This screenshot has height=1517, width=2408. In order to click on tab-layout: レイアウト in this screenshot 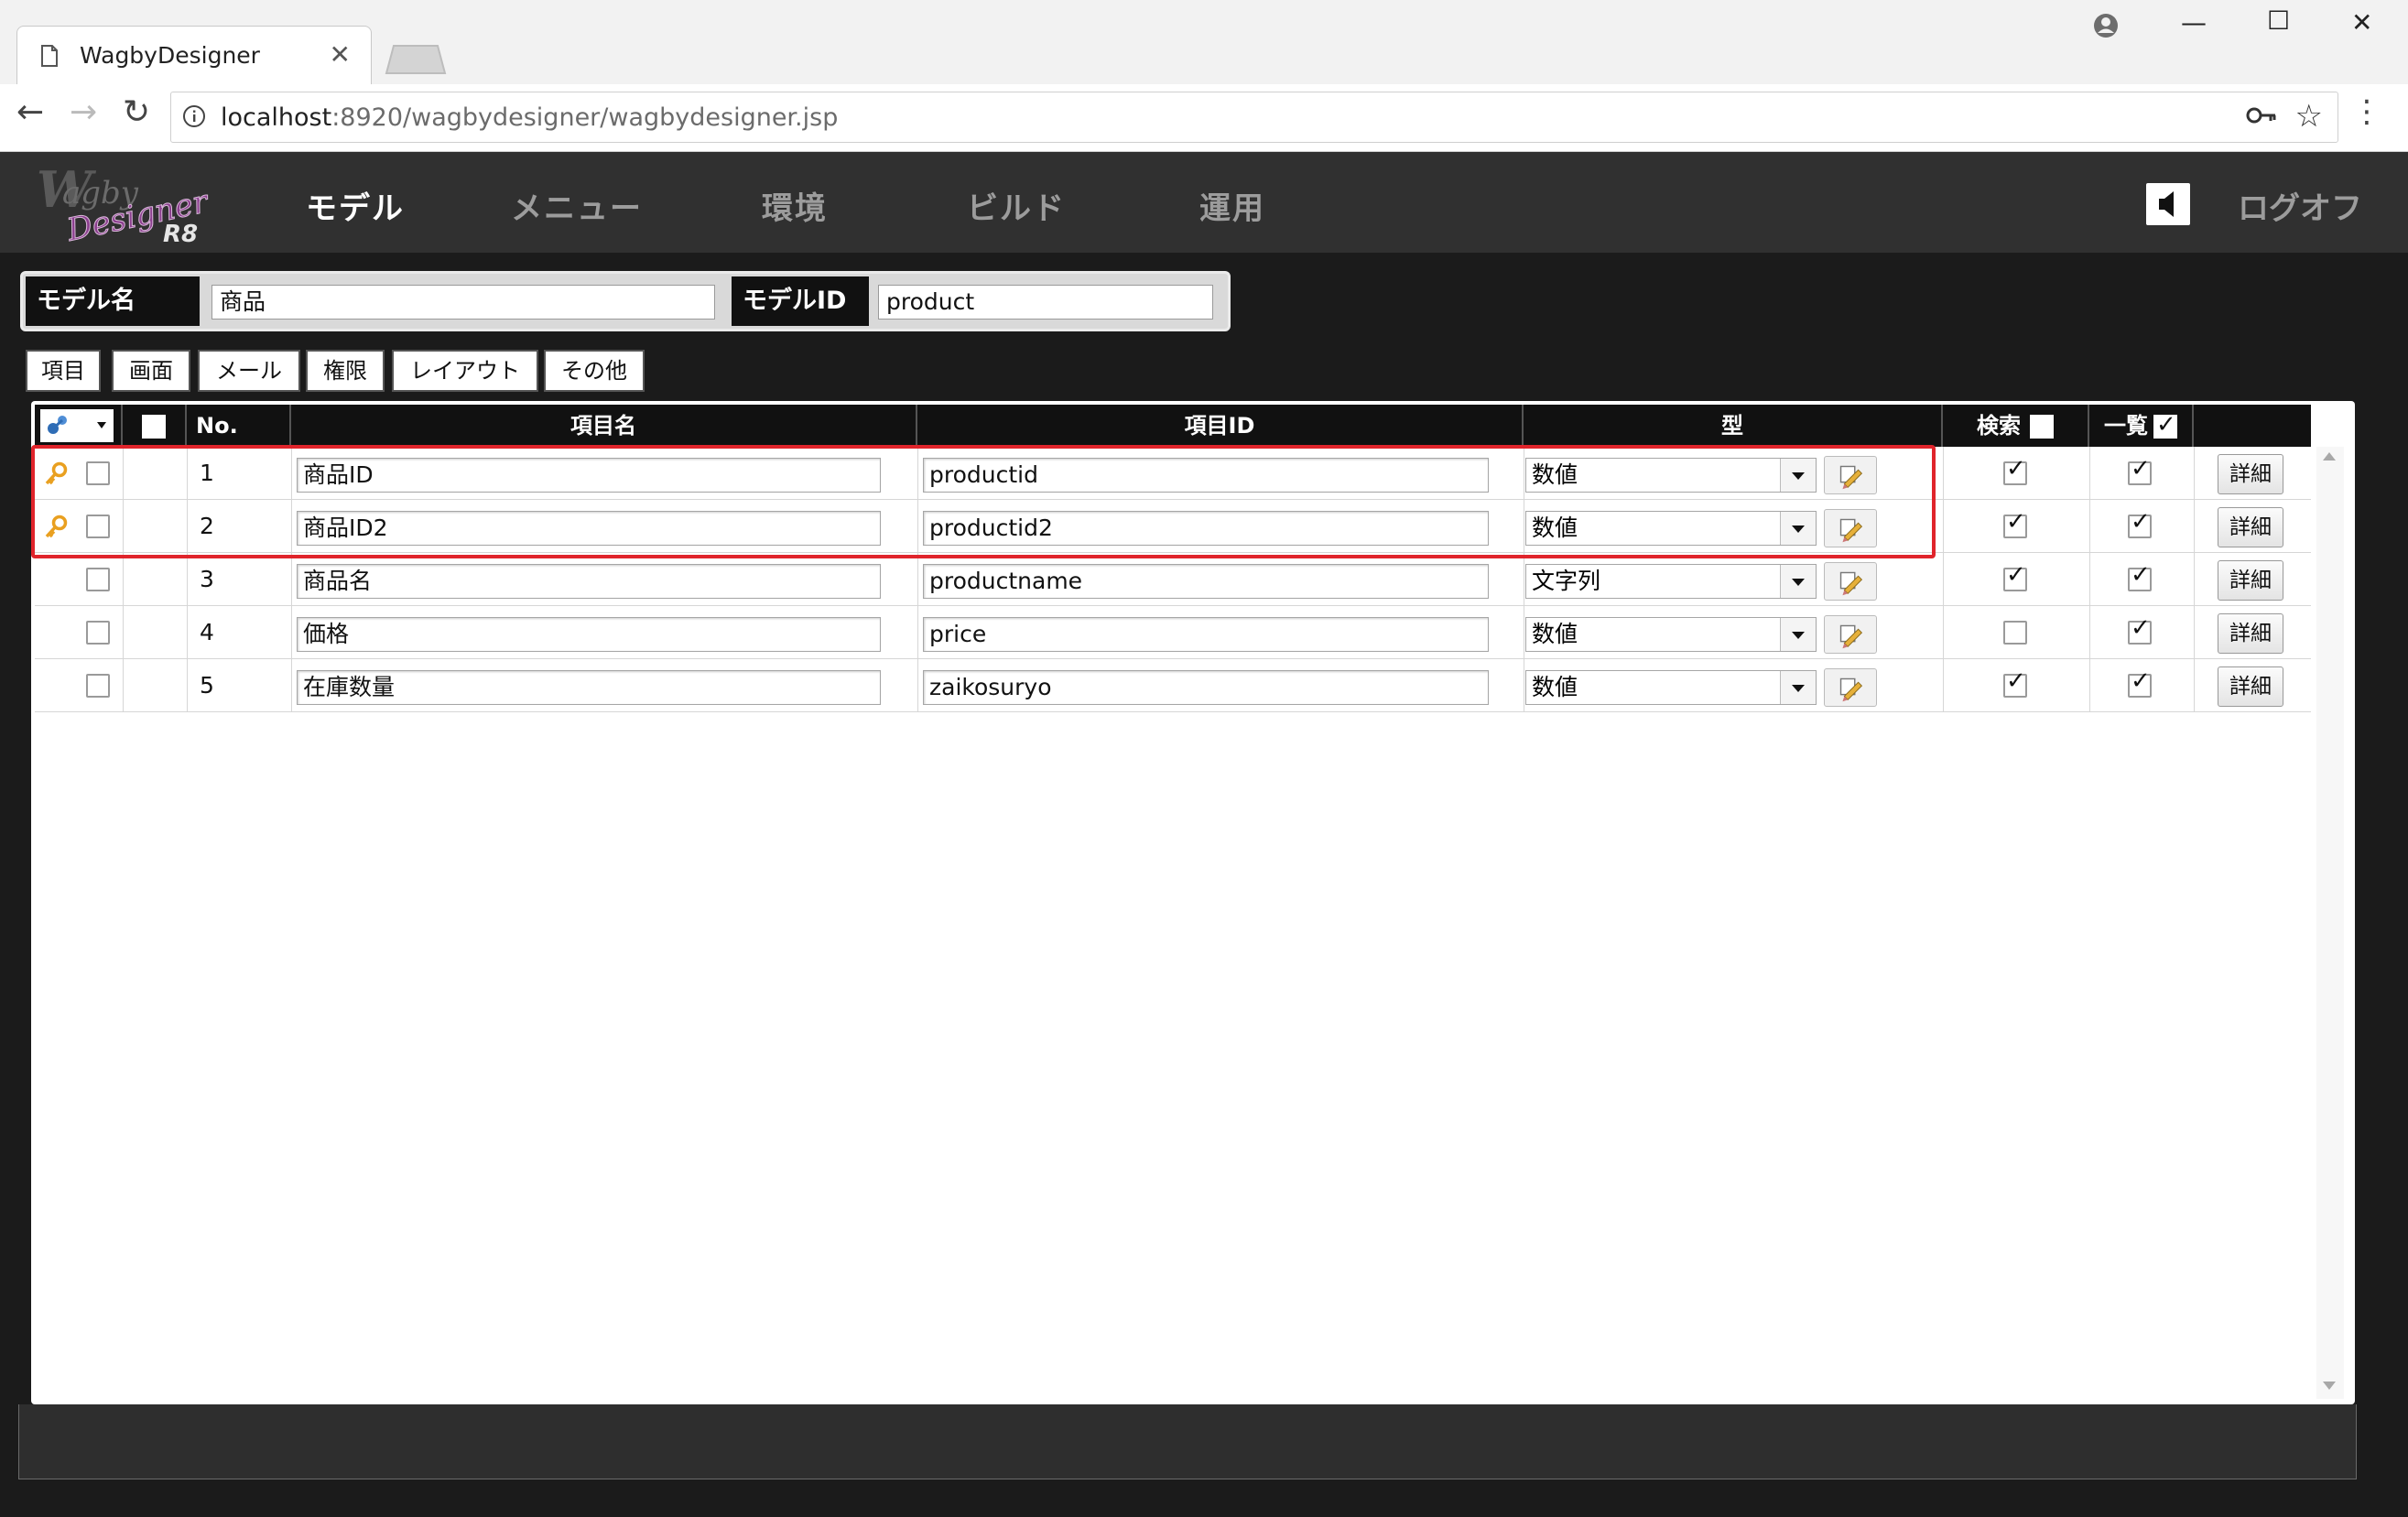, I will do `click(465, 371)`.